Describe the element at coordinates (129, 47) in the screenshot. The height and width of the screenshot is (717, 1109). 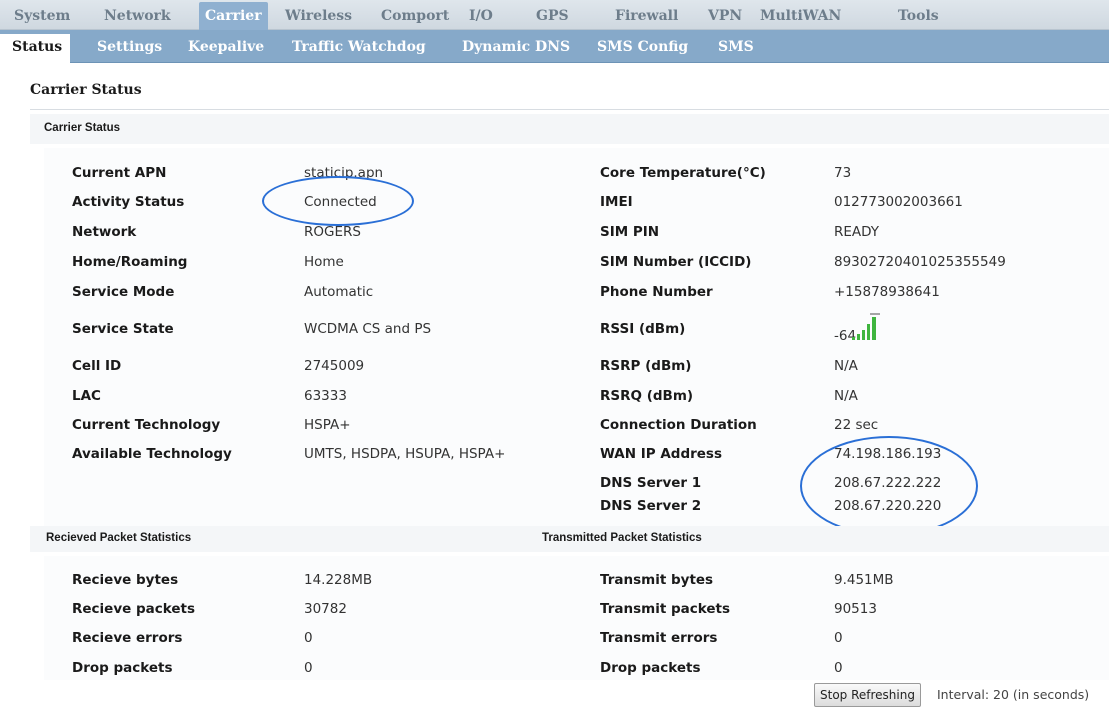
I see `tab-settings: Settings` at that location.